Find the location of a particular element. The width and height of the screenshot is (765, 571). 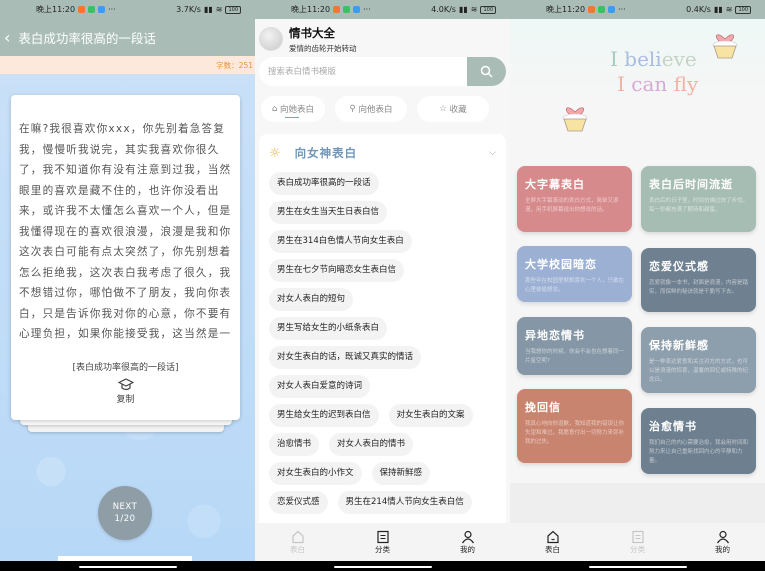

topic-chip: 表白成功率很高的一段话 is located at coordinates (324, 183).